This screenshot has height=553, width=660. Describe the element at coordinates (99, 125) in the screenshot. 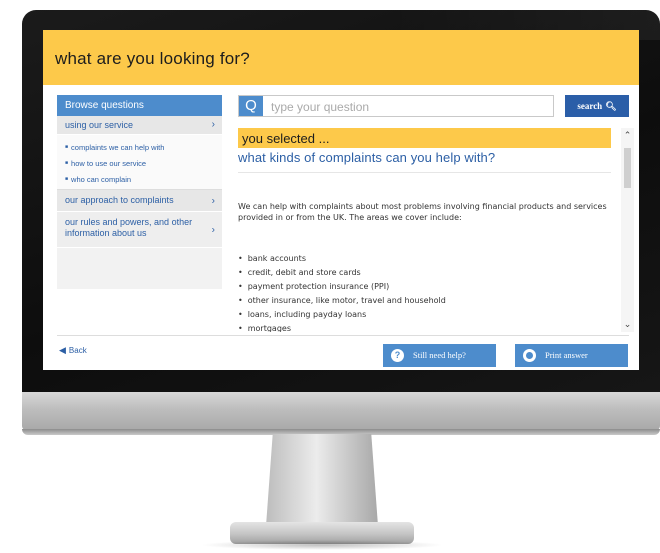

I see `sidebar-item-label: using our service` at that location.